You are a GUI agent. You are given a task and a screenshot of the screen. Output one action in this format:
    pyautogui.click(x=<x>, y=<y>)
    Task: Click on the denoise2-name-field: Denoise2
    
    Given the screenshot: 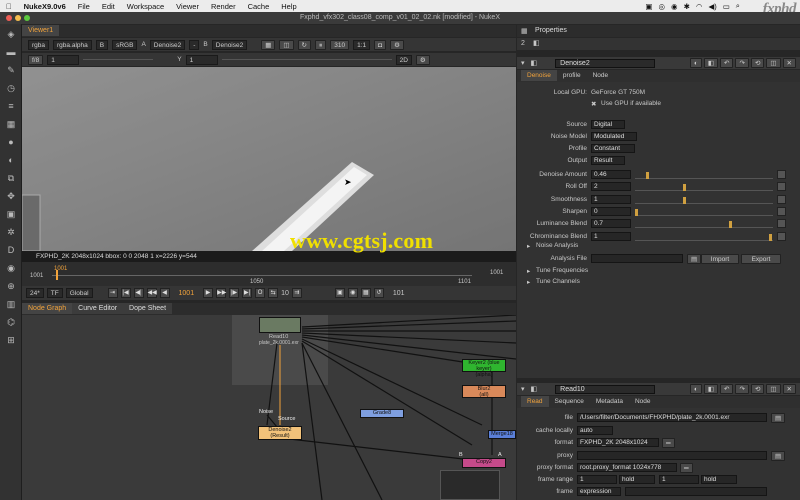 What is the action you would take?
    pyautogui.click(x=605, y=63)
    